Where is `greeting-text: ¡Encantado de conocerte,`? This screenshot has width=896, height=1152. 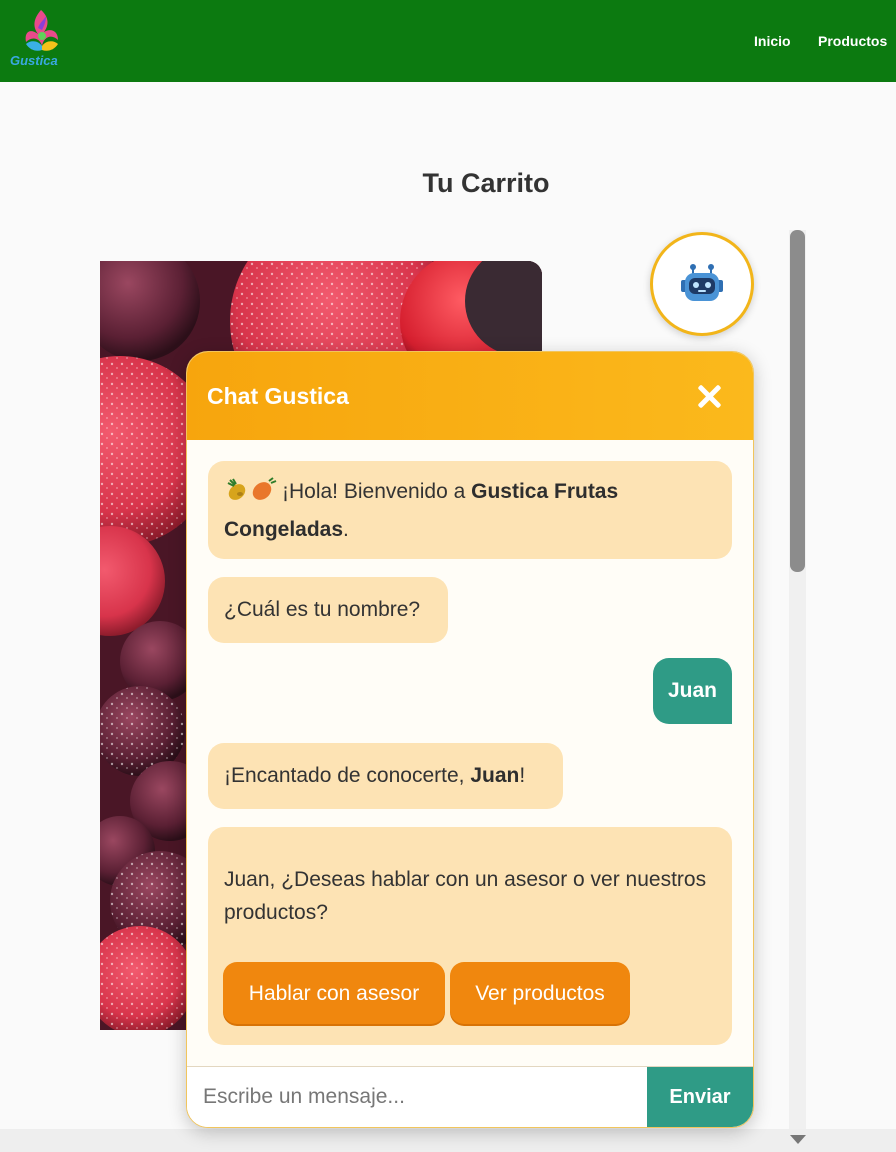
greeting-text: ¡Encantado de conocerte, is located at coordinates (347, 775).